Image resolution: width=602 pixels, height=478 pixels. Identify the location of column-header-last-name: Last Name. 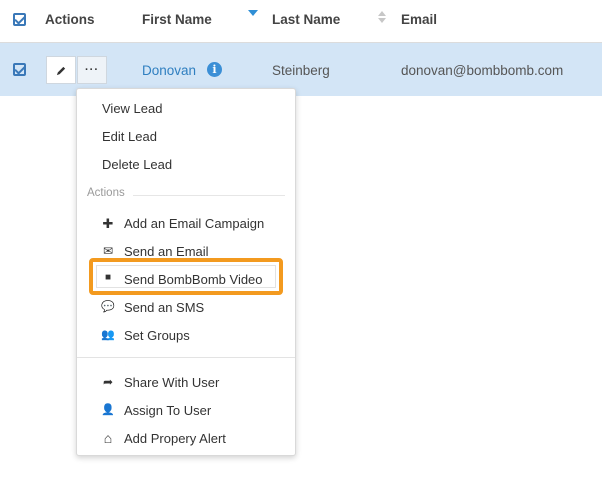
(306, 19).